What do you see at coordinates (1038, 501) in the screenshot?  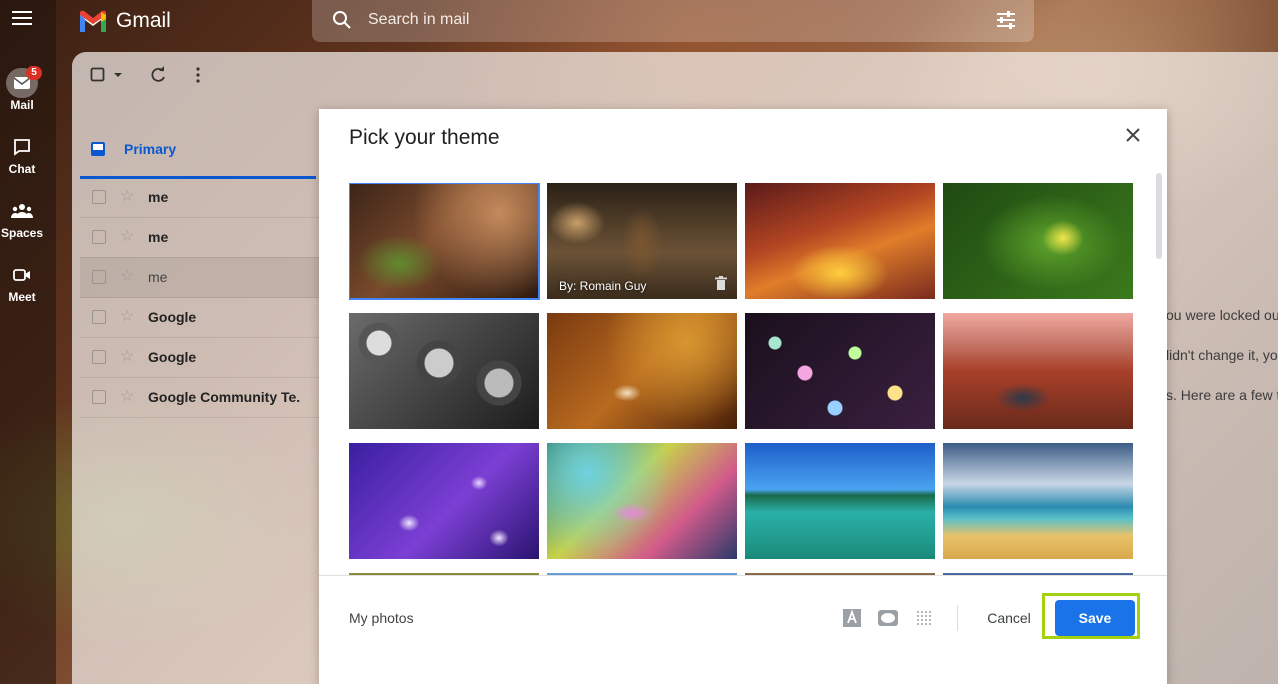 I see `theme-beach` at bounding box center [1038, 501].